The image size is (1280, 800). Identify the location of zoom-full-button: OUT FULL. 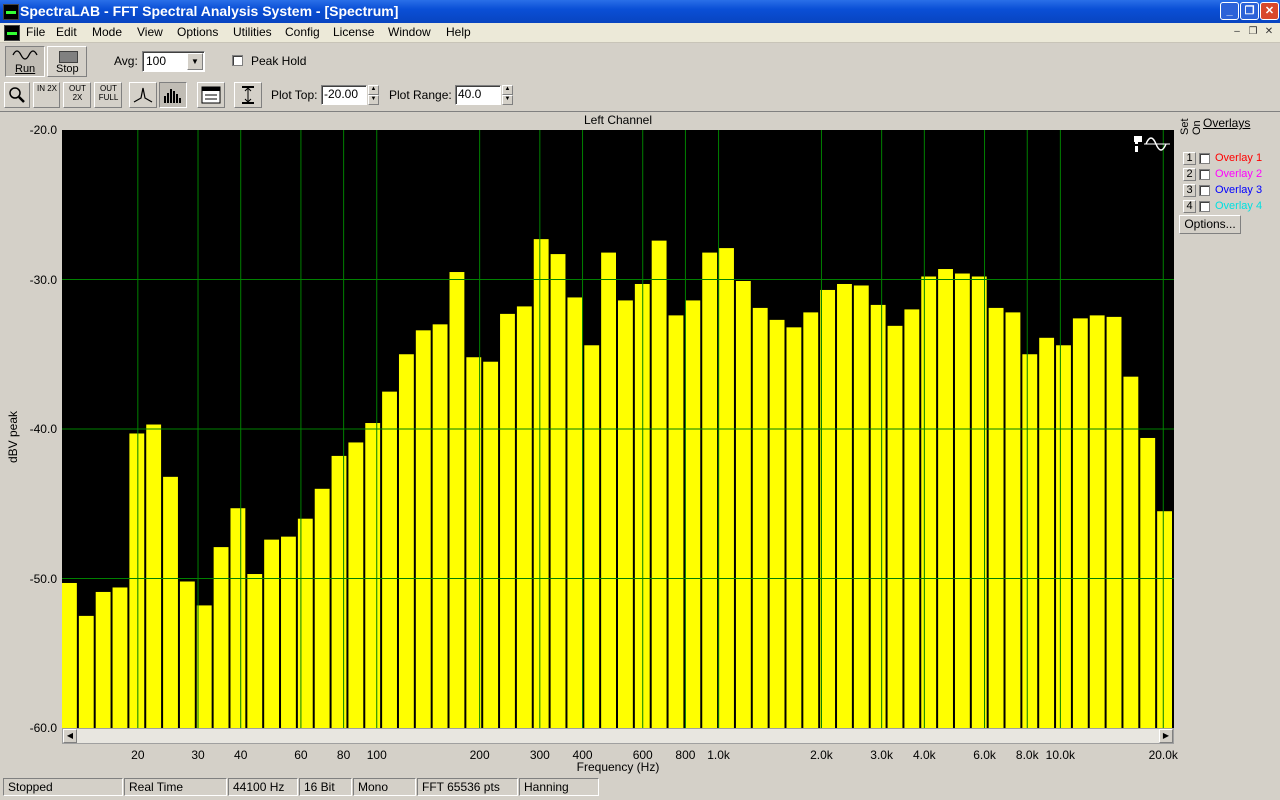
(108, 95).